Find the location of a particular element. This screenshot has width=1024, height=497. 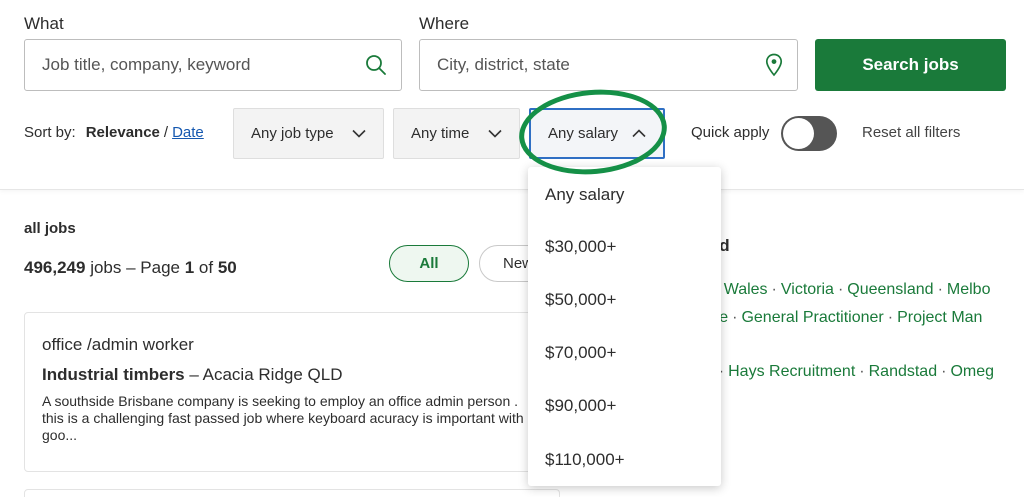

where-label: Where is located at coordinates (444, 23).